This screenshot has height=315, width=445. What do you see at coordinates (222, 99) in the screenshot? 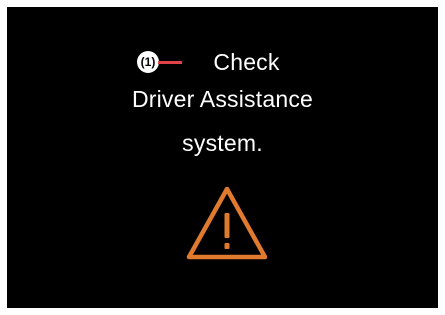
I see `message-line-2: Driver Assistance` at bounding box center [222, 99].